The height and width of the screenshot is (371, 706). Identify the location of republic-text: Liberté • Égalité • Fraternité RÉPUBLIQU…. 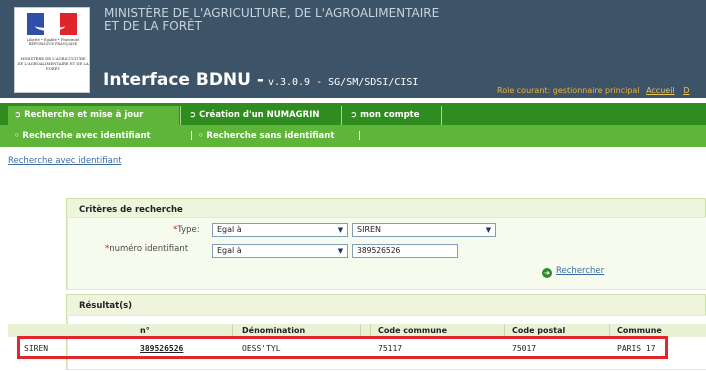
(53, 42).